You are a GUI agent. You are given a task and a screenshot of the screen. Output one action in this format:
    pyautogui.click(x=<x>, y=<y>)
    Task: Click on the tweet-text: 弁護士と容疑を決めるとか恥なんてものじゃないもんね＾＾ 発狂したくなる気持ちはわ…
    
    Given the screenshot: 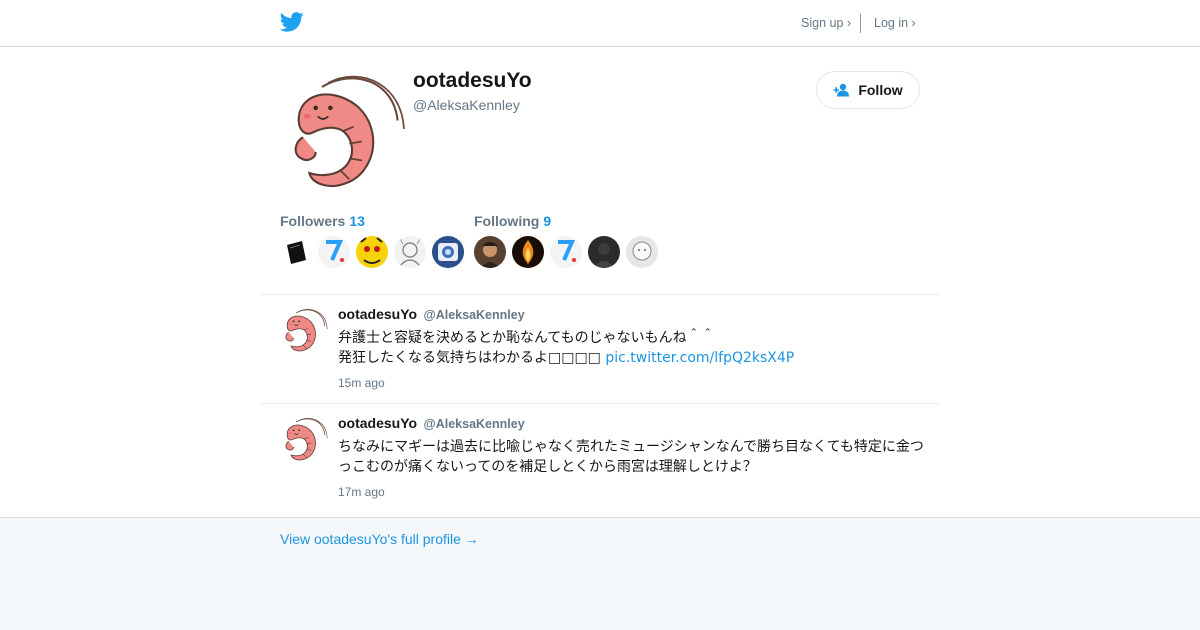 What is the action you would take?
    pyautogui.click(x=638, y=348)
    